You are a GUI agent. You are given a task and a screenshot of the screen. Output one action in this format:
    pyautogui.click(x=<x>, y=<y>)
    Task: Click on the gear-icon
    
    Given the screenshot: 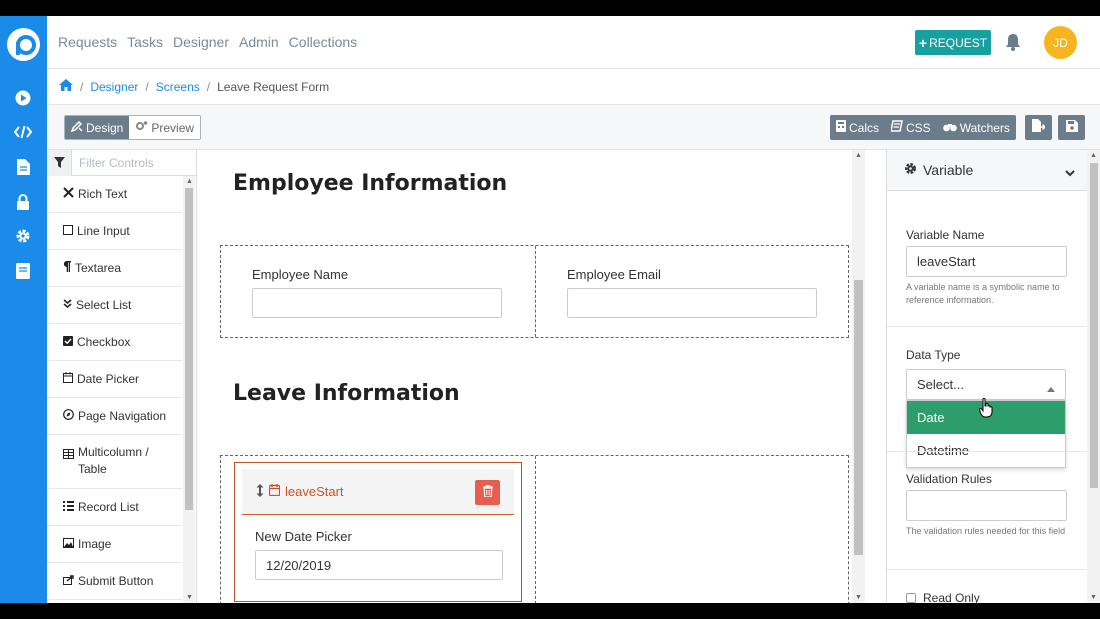 What is the action you would take?
    pyautogui.click(x=23, y=236)
    